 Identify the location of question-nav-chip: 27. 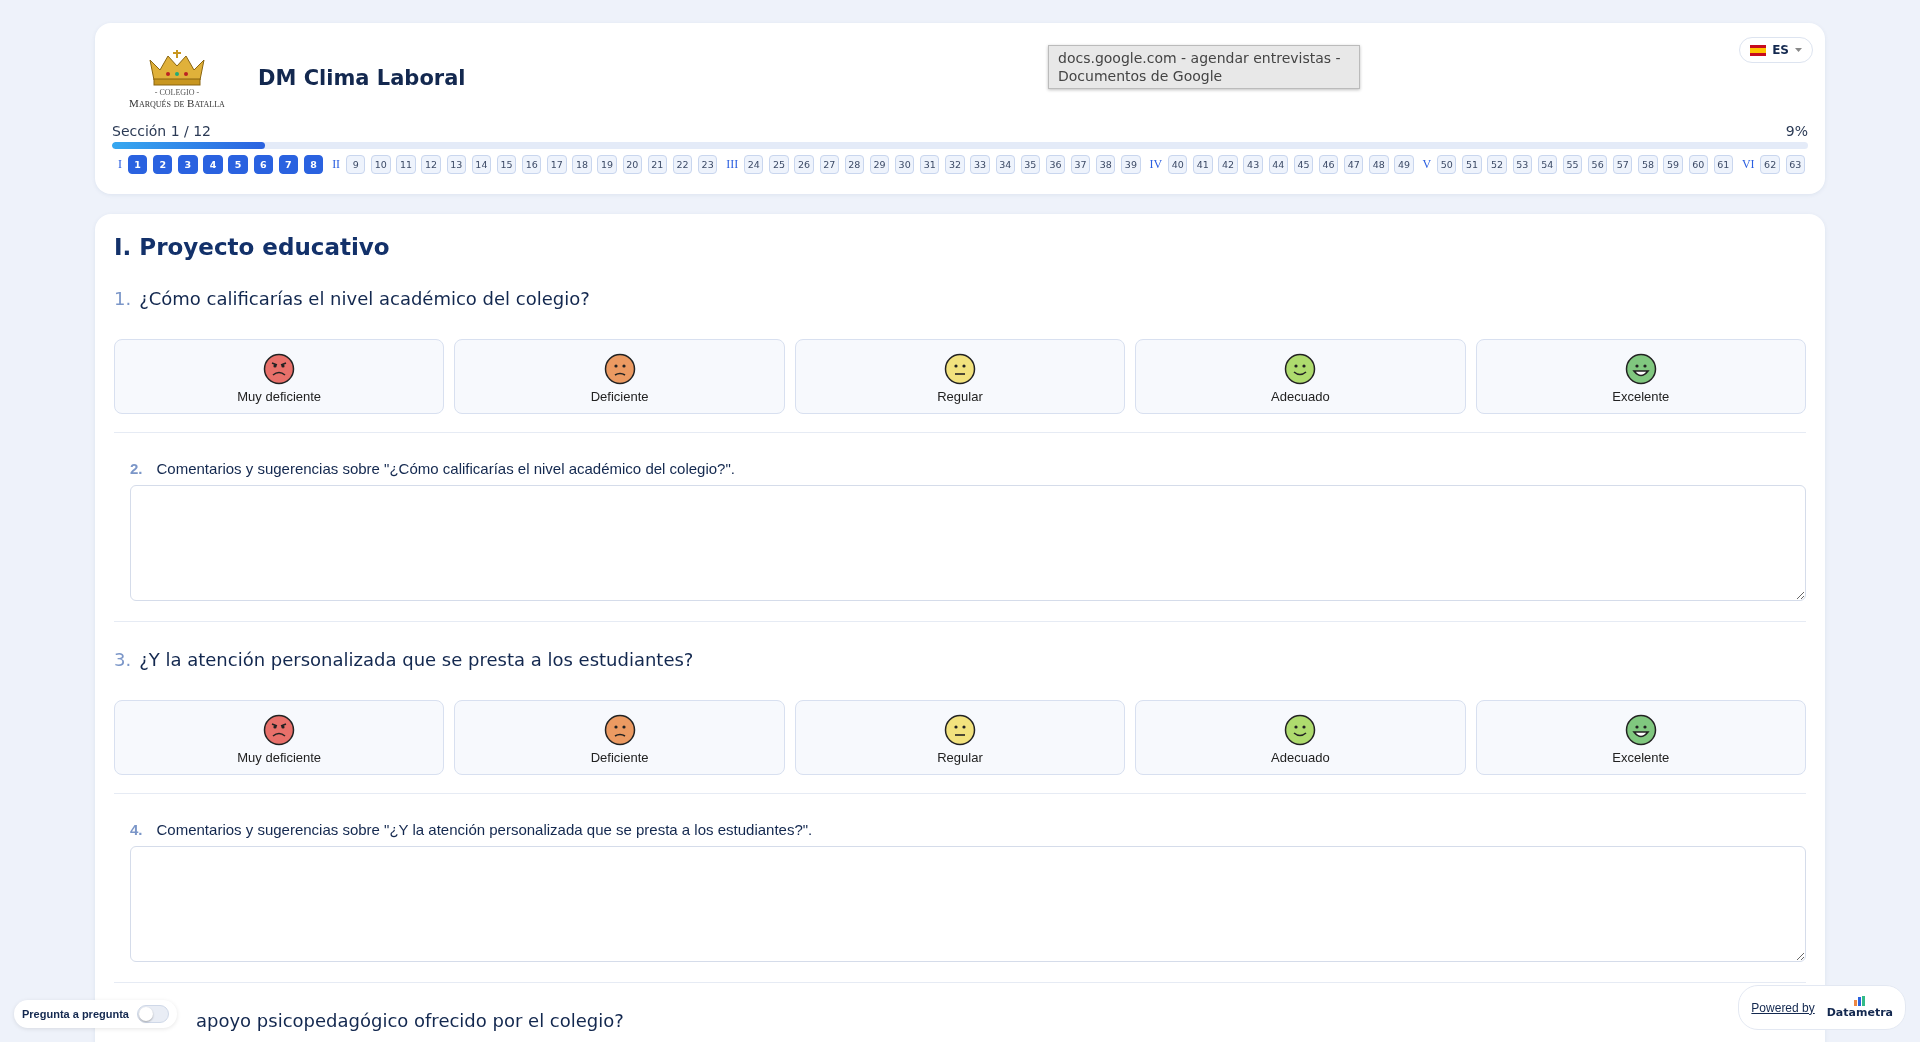
(829, 164).